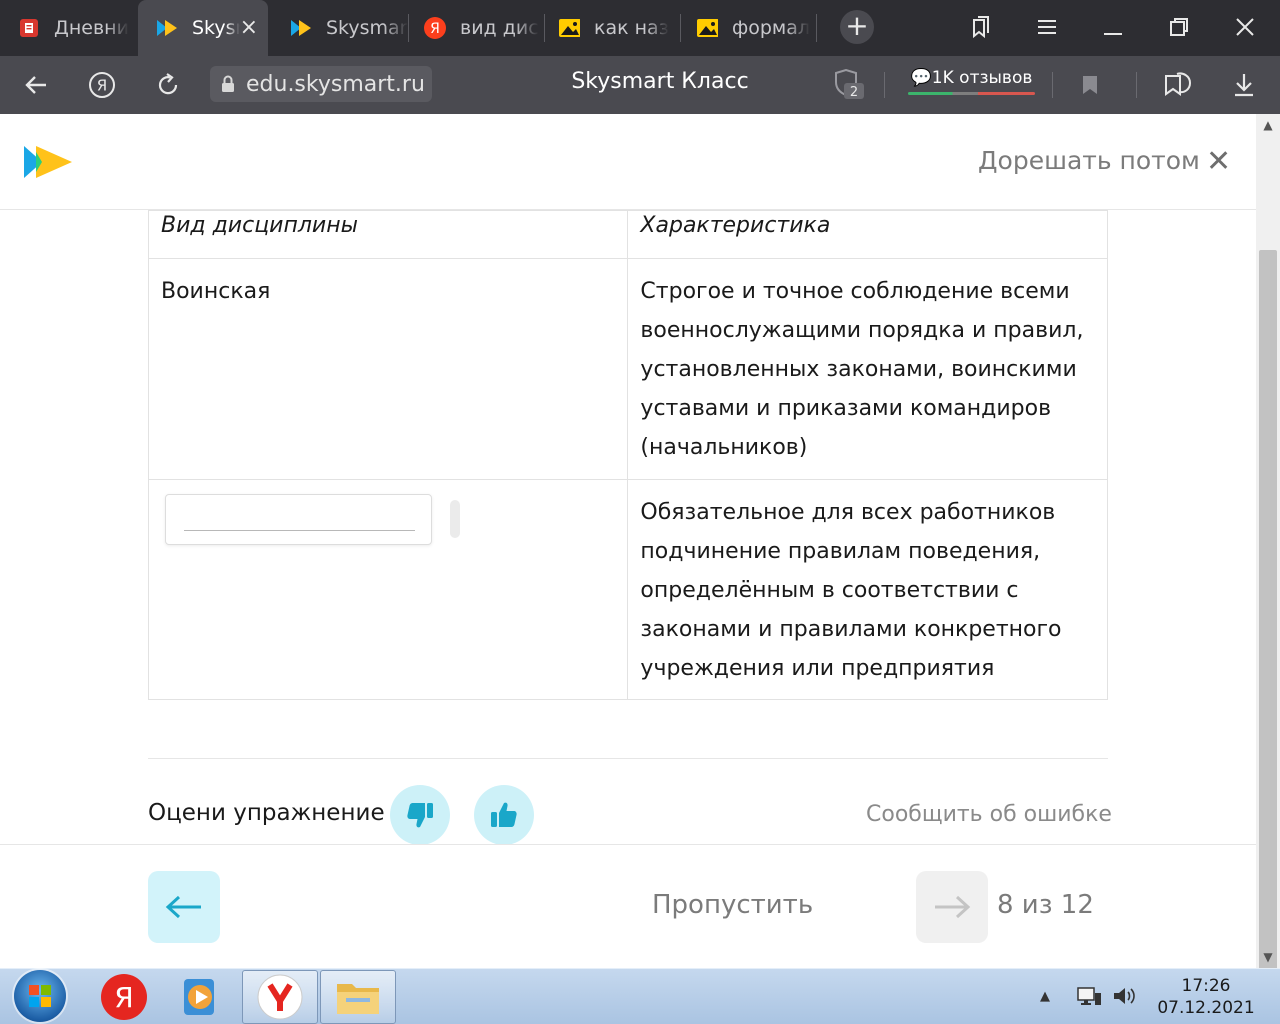 The height and width of the screenshot is (1024, 1280). Describe the element at coordinates (168, 85) in the screenshot. I see `reload-icon` at that location.